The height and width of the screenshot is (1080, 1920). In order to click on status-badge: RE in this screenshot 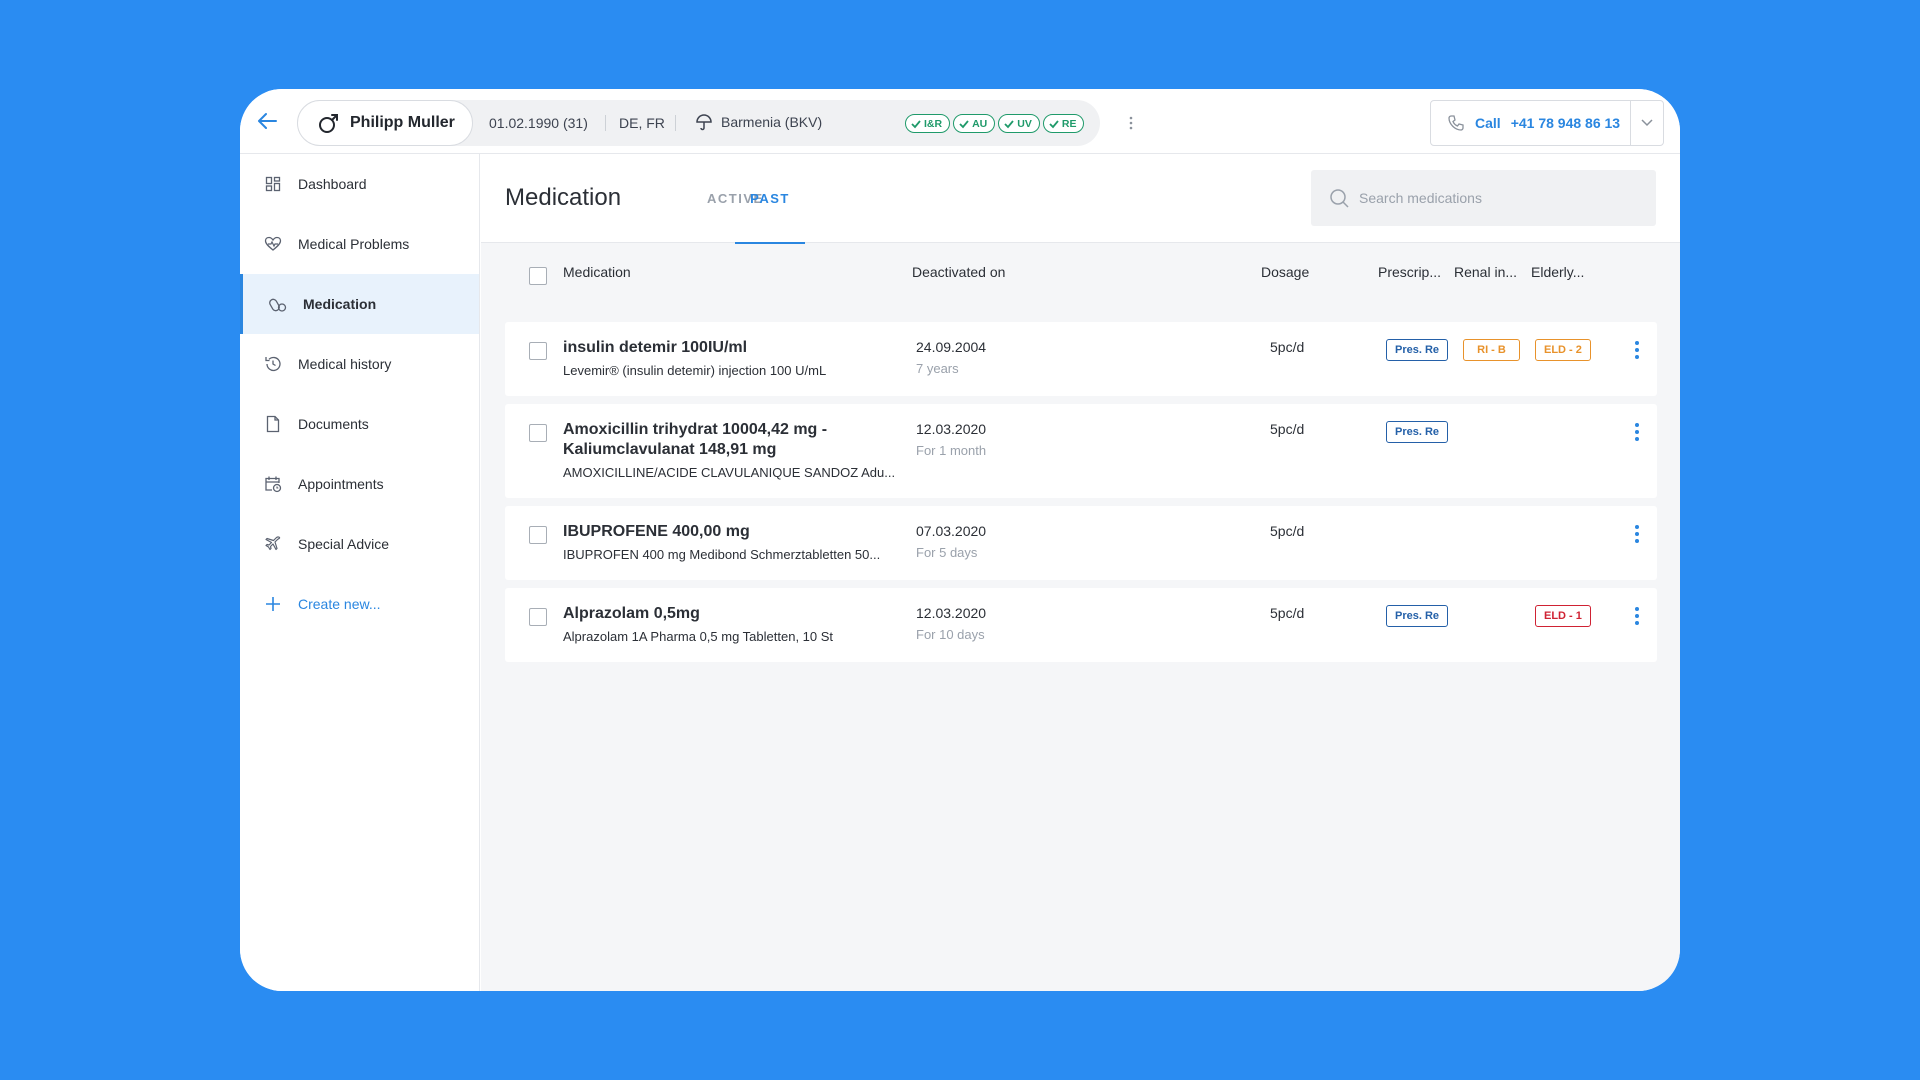, I will do `click(1063, 123)`.